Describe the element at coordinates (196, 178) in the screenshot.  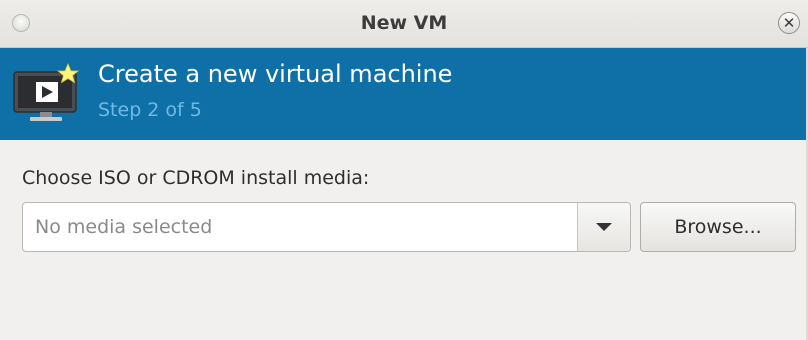
I see `install-media-label: Choose ISO or CDROM install media:` at that location.